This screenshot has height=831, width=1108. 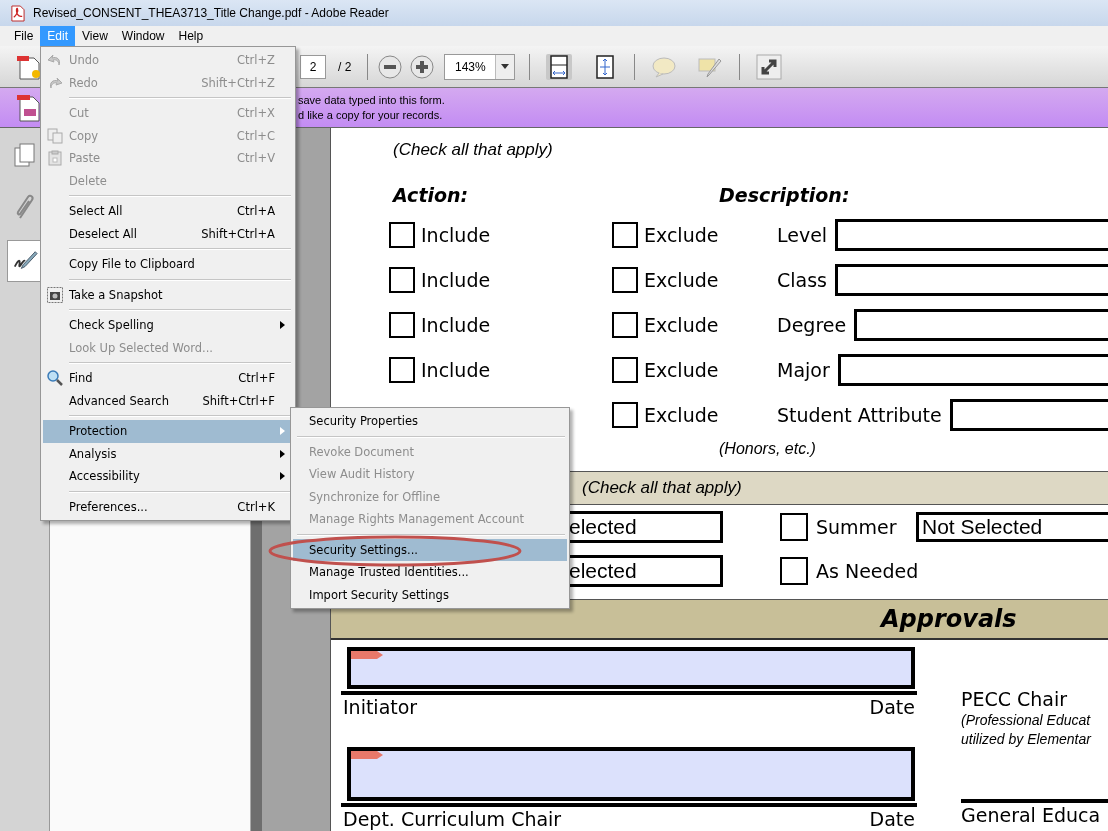 I want to click on form-icon, so click(x=29, y=107).